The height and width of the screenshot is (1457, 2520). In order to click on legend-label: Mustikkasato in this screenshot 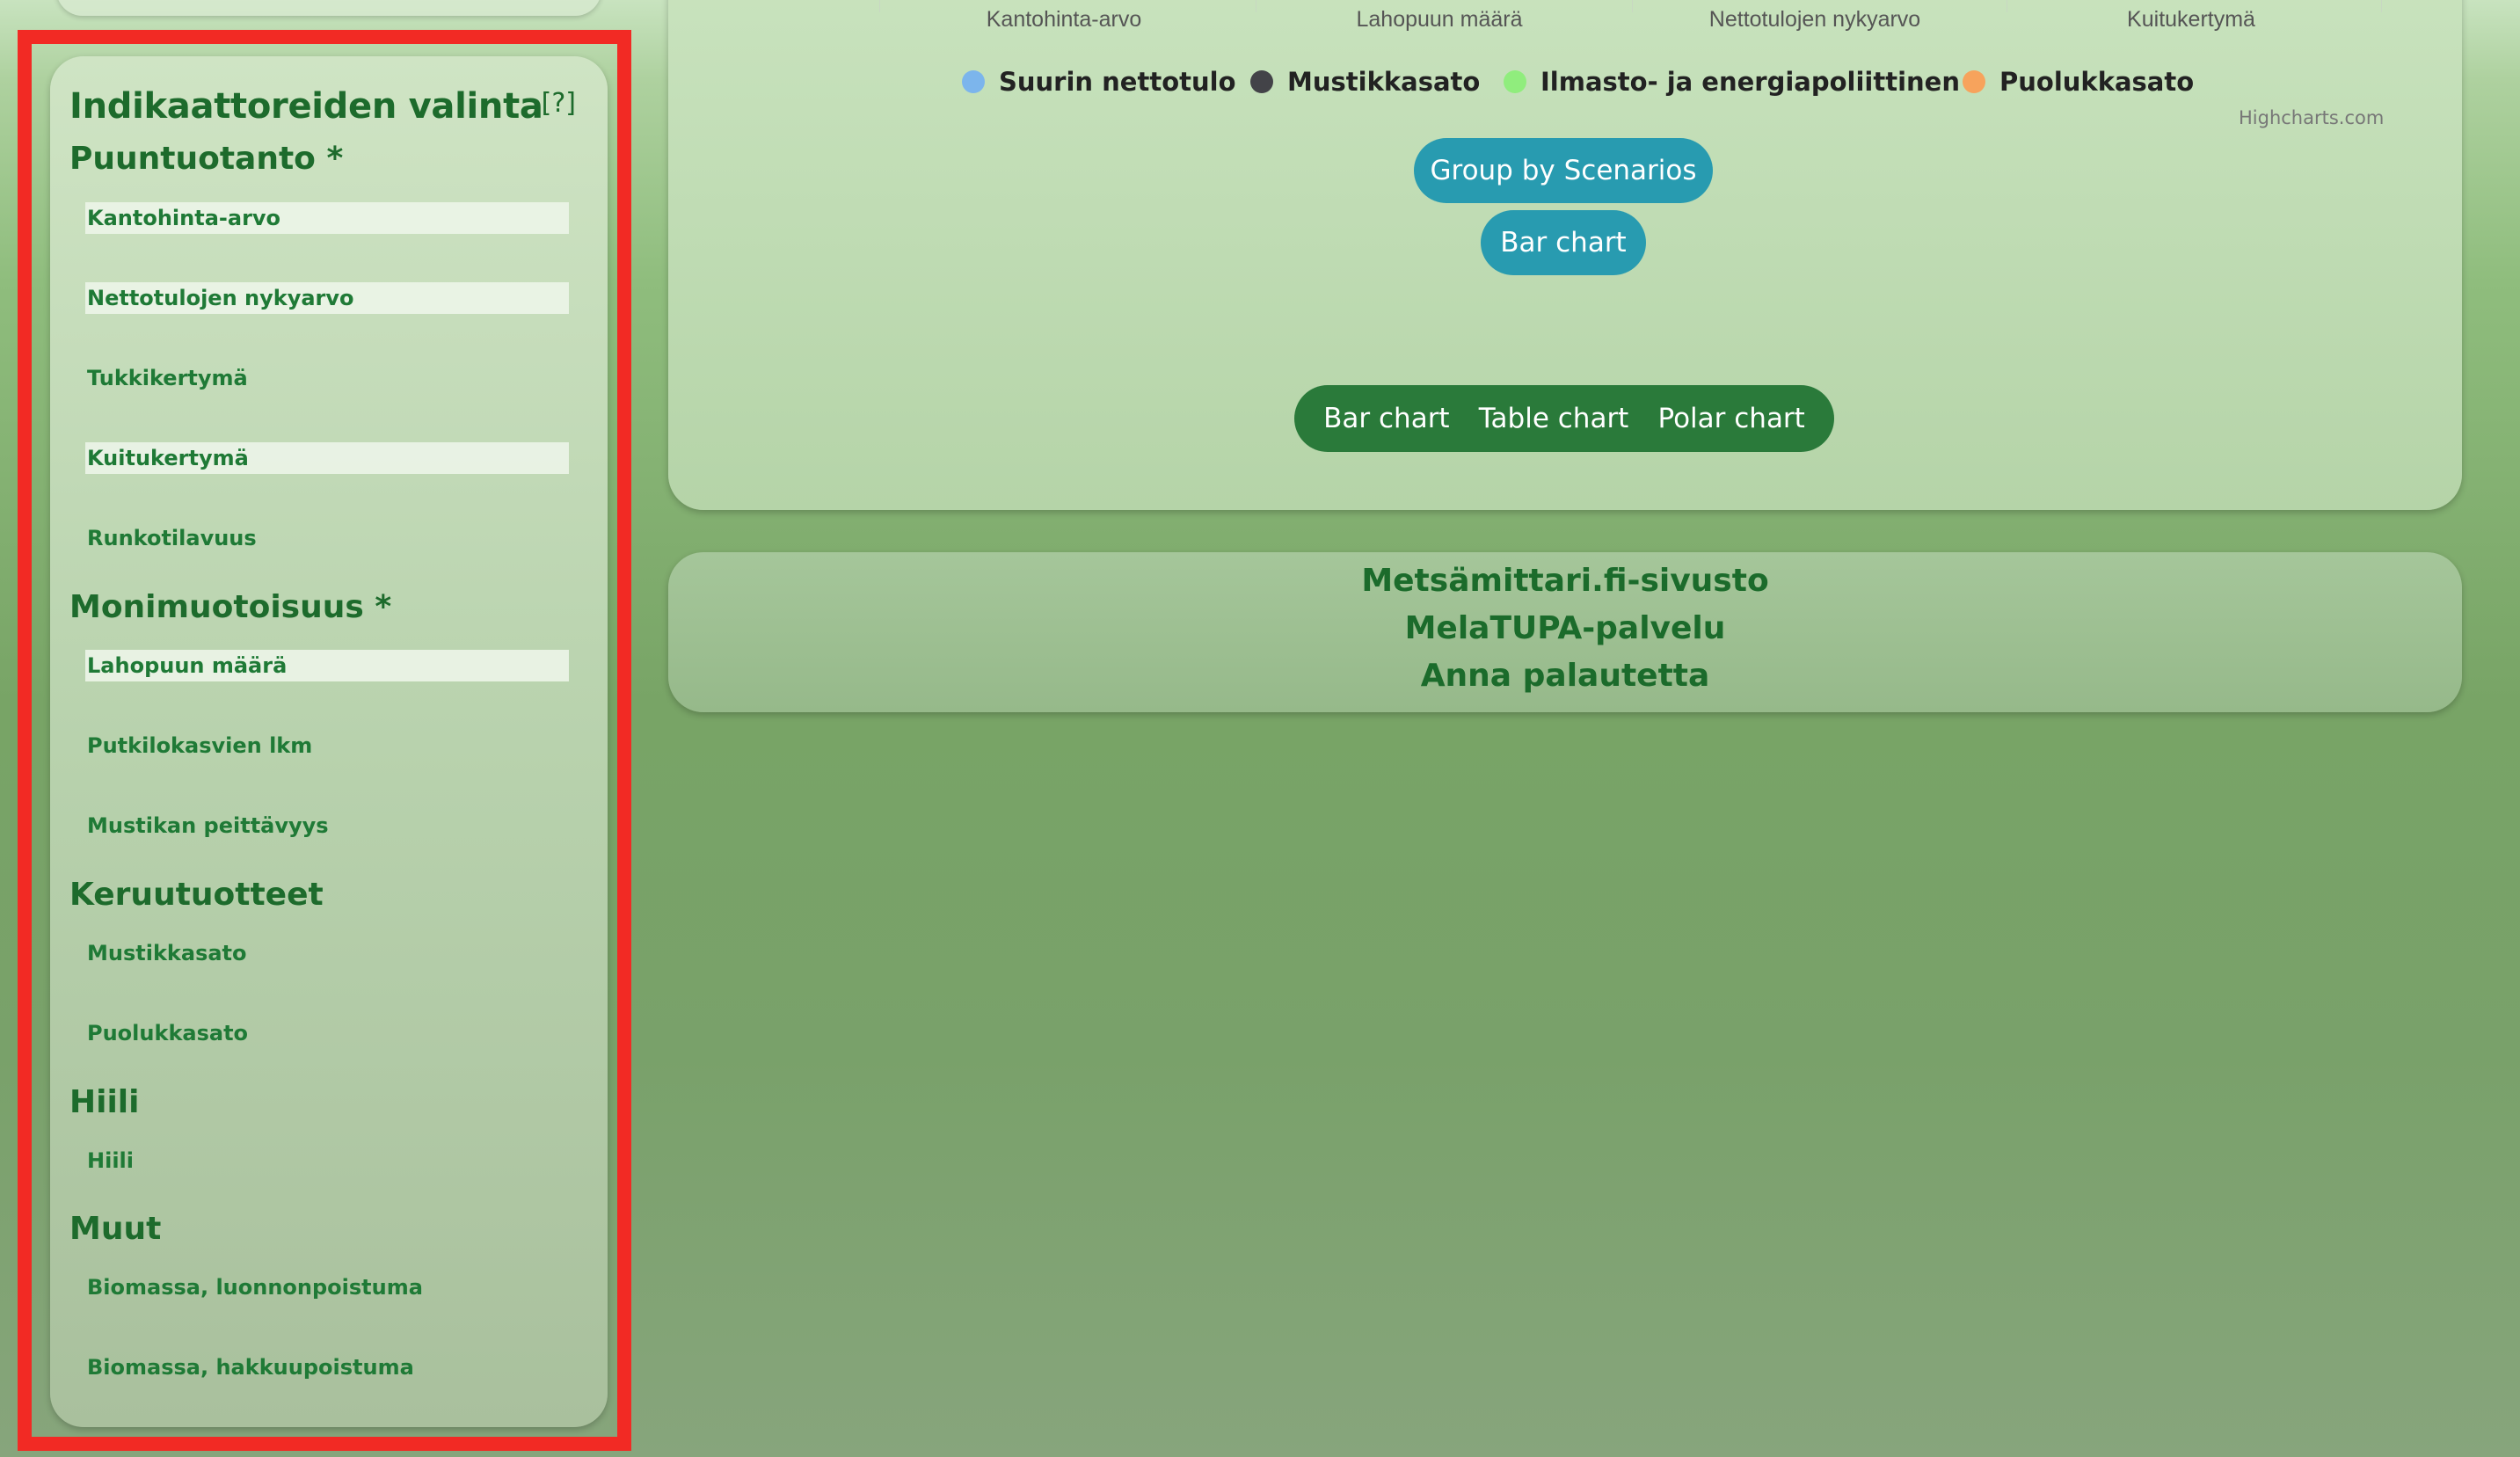, I will do `click(1384, 82)`.